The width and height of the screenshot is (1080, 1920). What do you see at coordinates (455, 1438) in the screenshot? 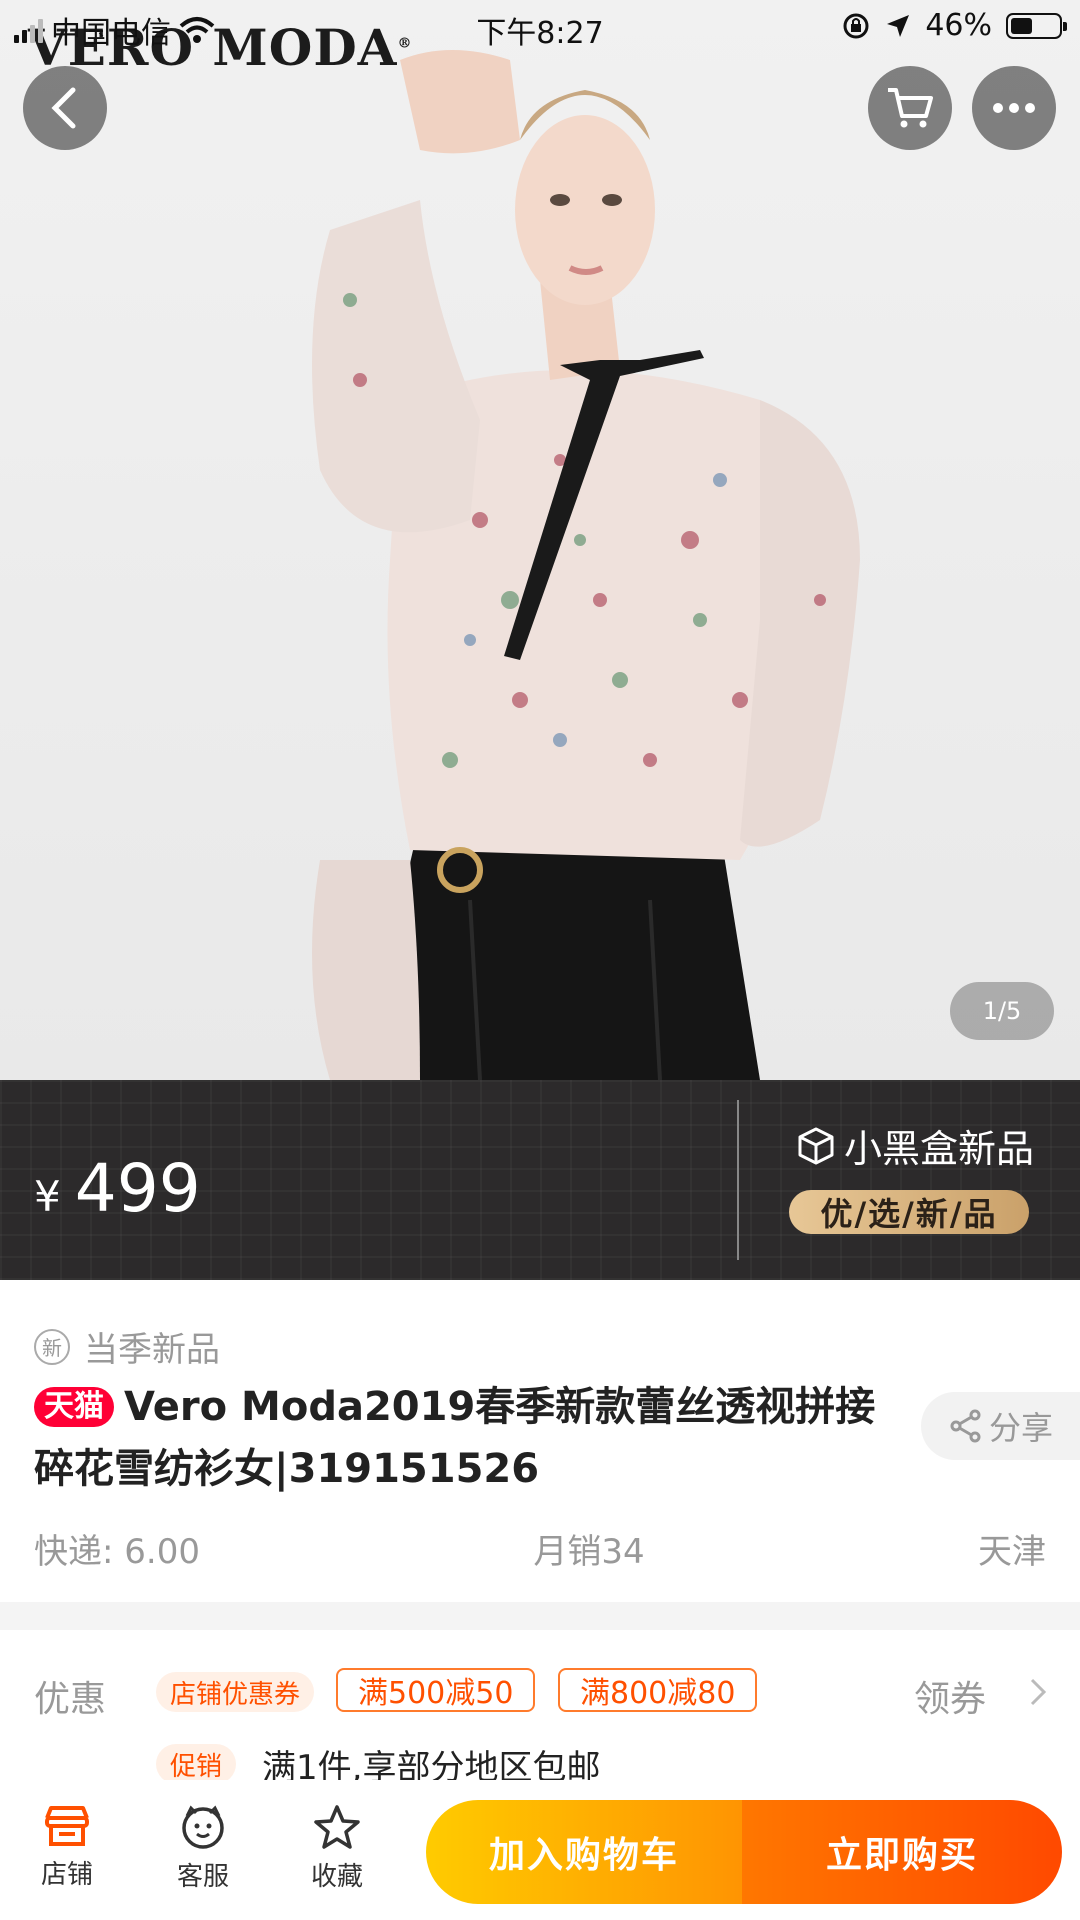
I see `product-title-text: Vero Moda2019春季新款蕾丝透视拼接碎花雪纺衫女|319151526` at bounding box center [455, 1438].